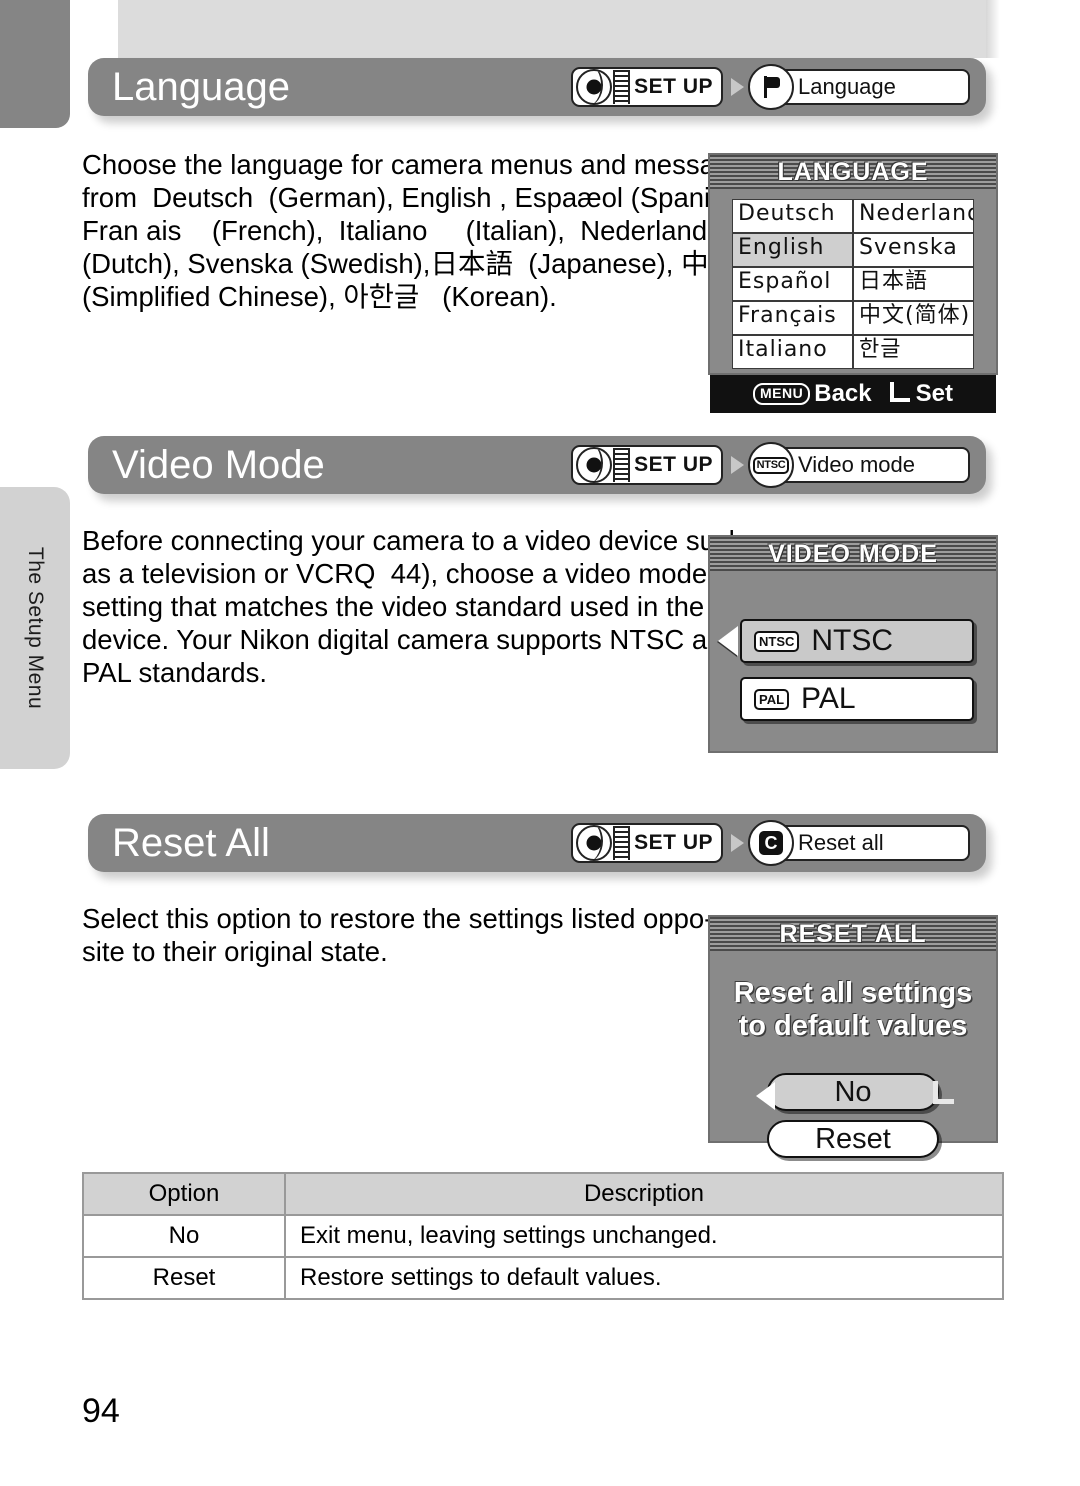  What do you see at coordinates (913, 284) in the screenshot?
I see `language-option: 日本語` at bounding box center [913, 284].